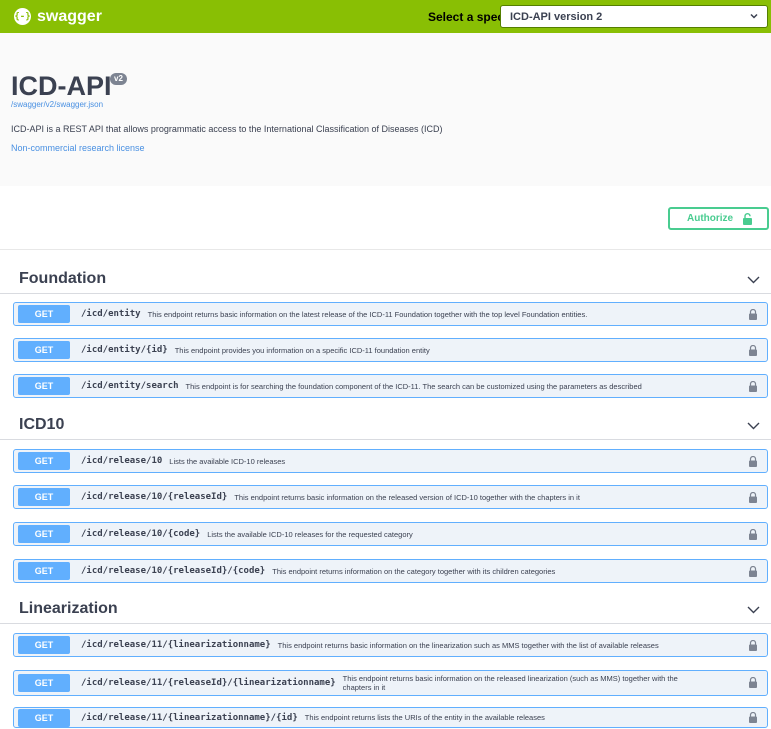 This screenshot has height=729, width=771. Describe the element at coordinates (124, 350) in the screenshot. I see `operation-path: /icd/entity/{id}` at that location.